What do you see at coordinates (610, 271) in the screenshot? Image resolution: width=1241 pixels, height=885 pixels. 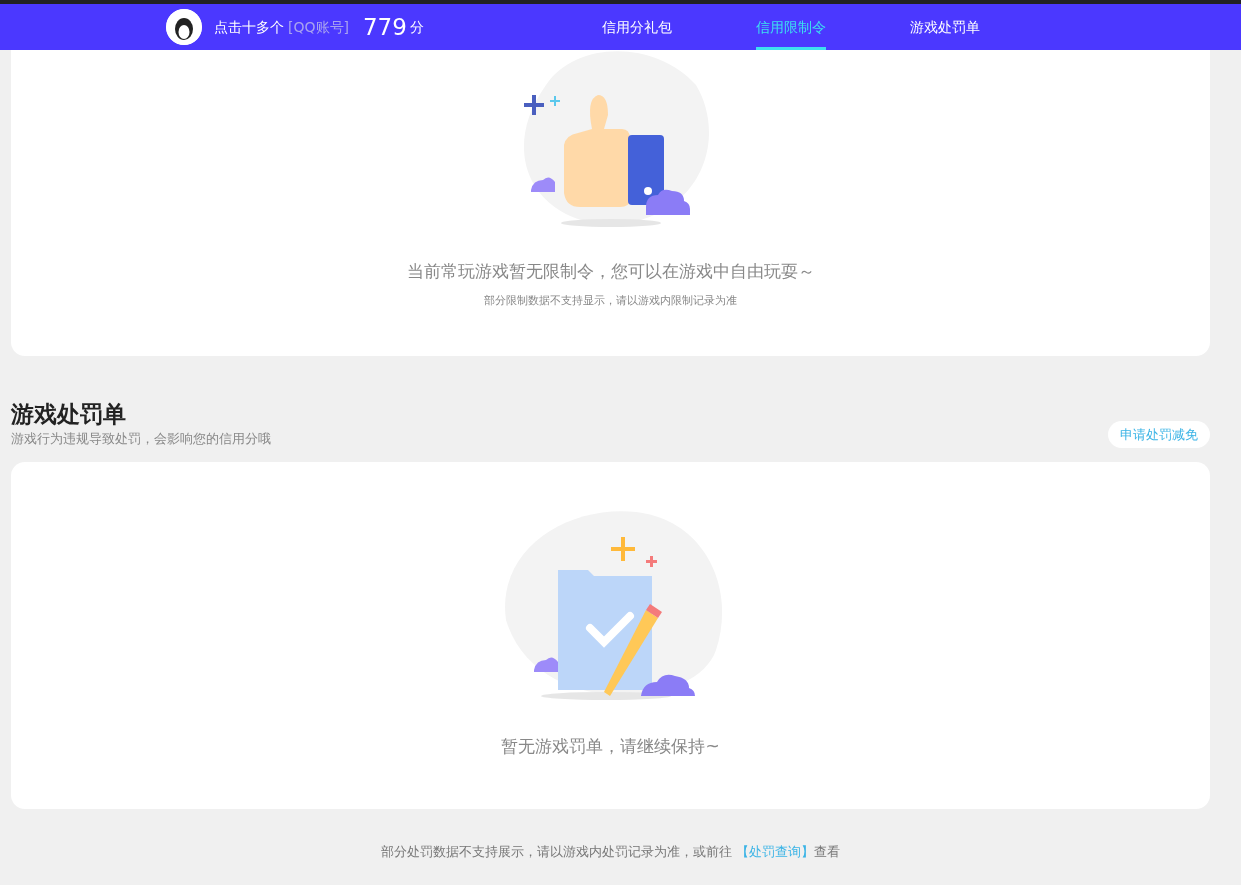 I see `empty-message: 当前常玩游戏暂无限制令，您可以在游戏中自由玩耍～` at bounding box center [610, 271].